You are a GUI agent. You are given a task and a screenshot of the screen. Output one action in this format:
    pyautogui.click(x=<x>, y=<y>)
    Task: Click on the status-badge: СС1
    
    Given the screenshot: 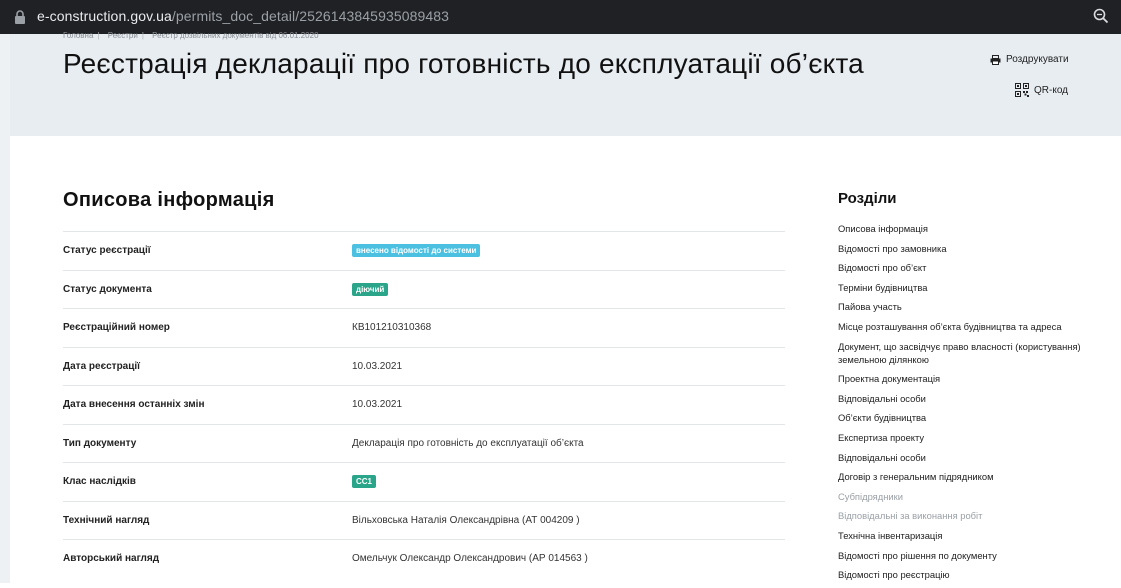 What is the action you would take?
    pyautogui.click(x=364, y=482)
    